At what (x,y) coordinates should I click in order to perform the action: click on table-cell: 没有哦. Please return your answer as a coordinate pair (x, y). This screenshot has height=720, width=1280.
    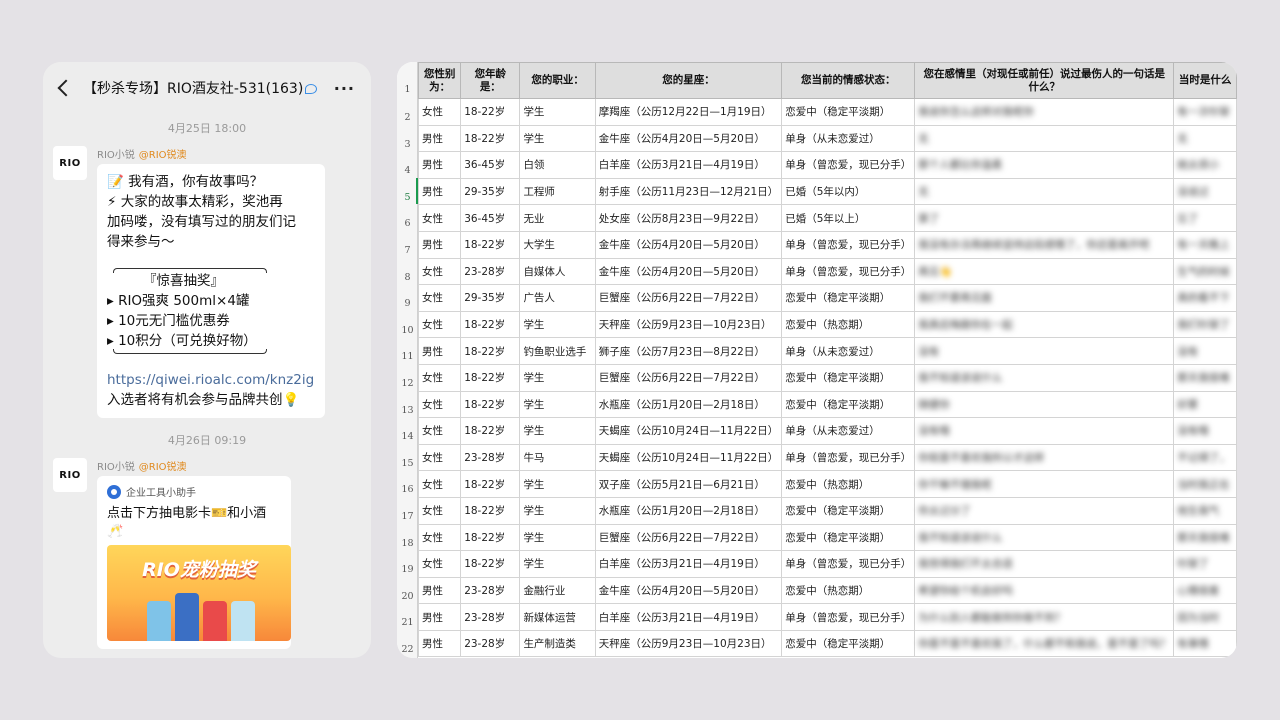
    Looking at the image, I should click on (1044, 431).